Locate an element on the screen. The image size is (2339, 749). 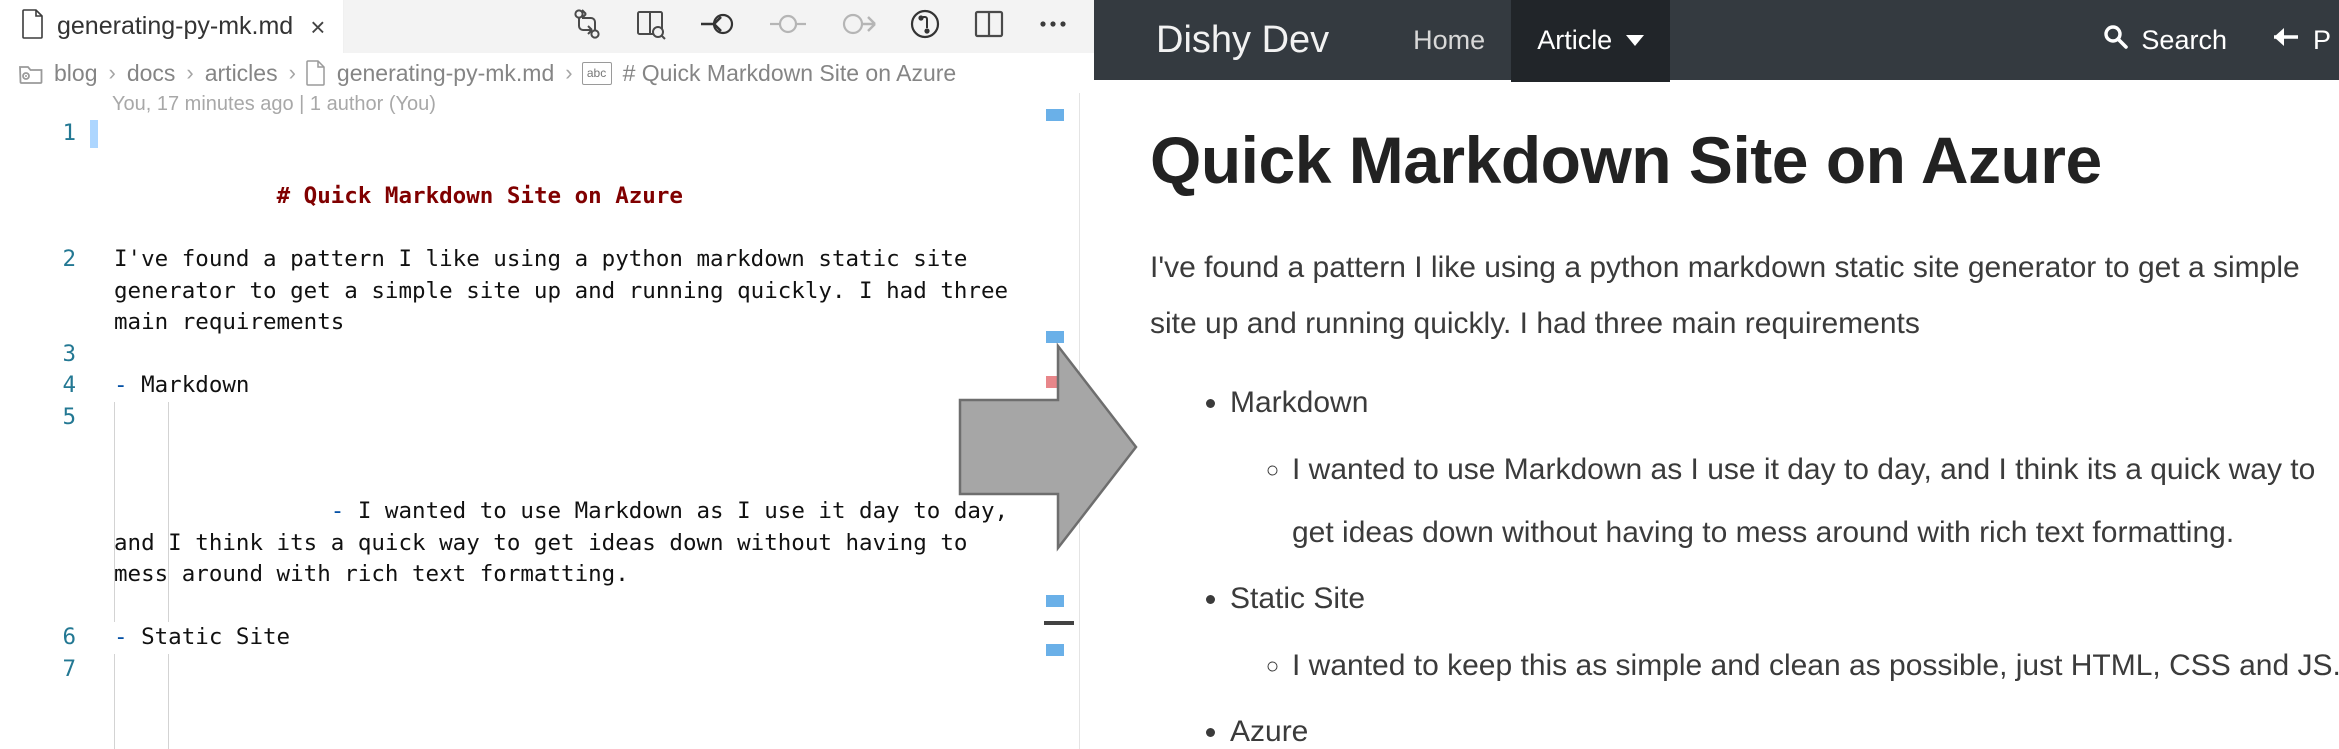
nav-link-article-label: Article is located at coordinates (1575, 39).